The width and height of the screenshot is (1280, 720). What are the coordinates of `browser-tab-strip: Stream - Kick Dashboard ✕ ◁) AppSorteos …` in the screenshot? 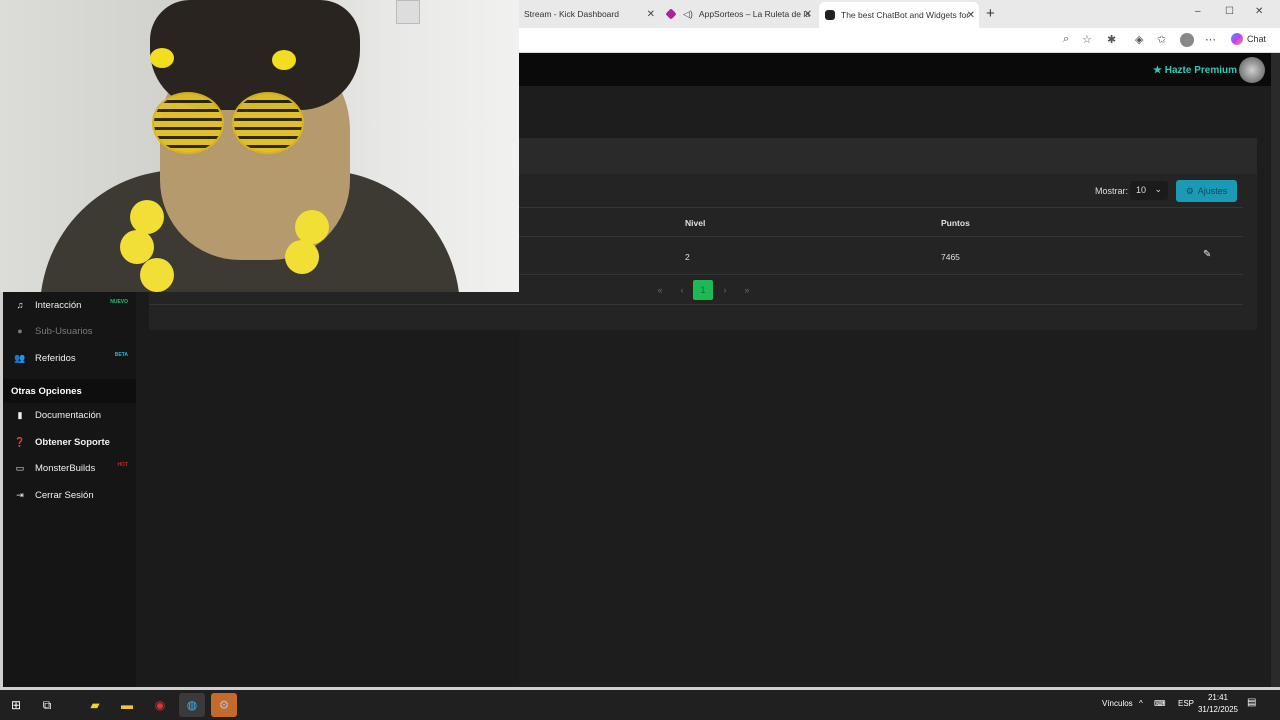 It's located at (899, 14).